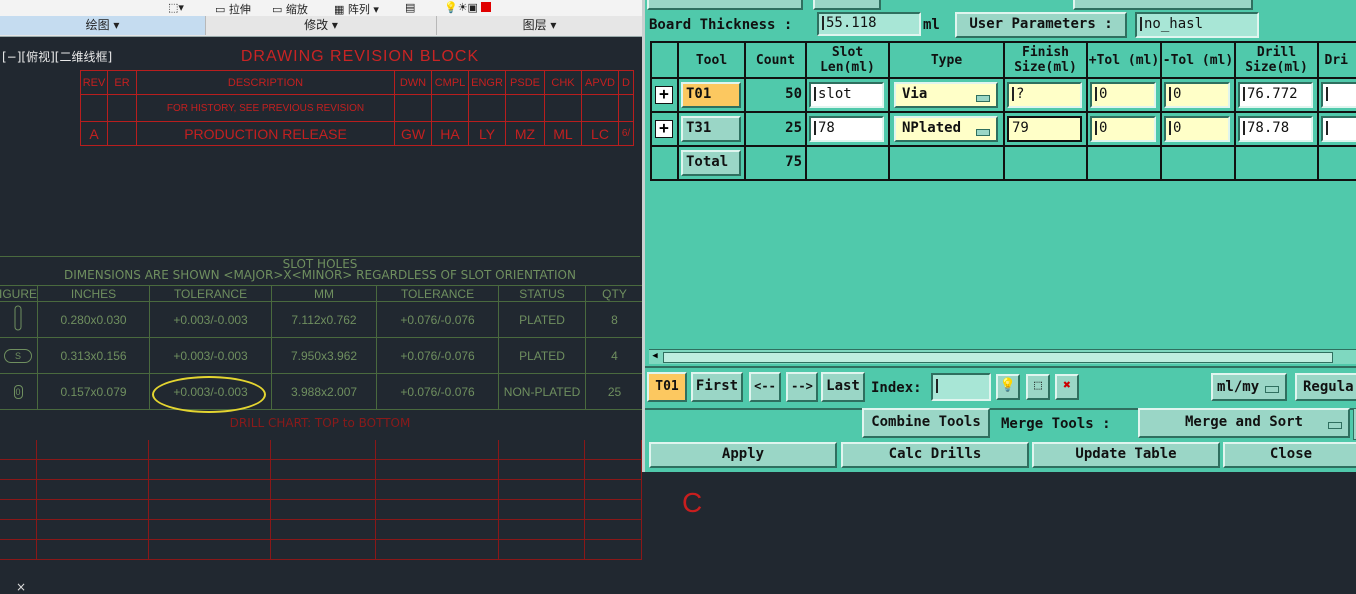 The image size is (1356, 594). What do you see at coordinates (103, 25) in the screenshot?
I see `panel-draw: 绘图 ▾` at bounding box center [103, 25].